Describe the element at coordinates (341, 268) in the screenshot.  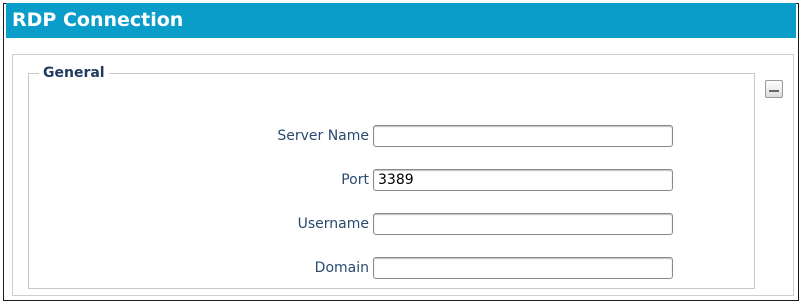
I see `domain-label: Domain` at that location.